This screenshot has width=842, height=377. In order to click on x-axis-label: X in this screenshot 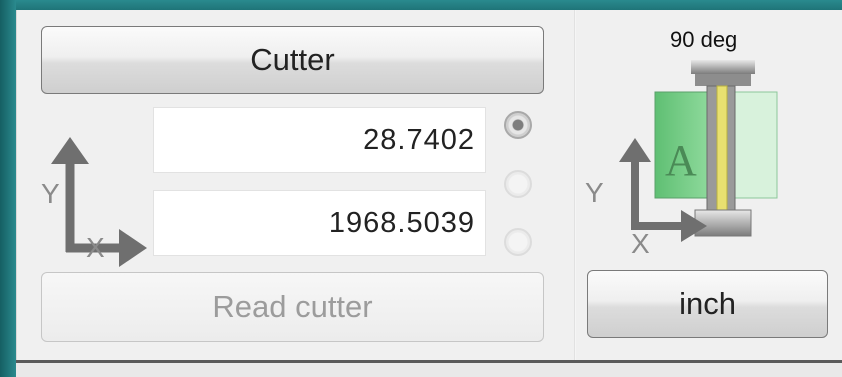, I will do `click(95, 247)`.